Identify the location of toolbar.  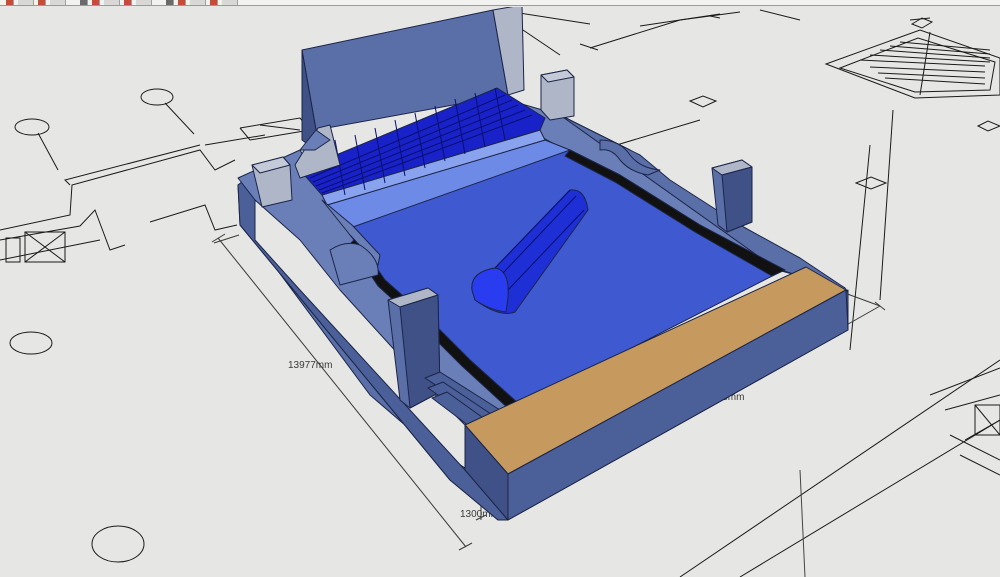
(500, 3).